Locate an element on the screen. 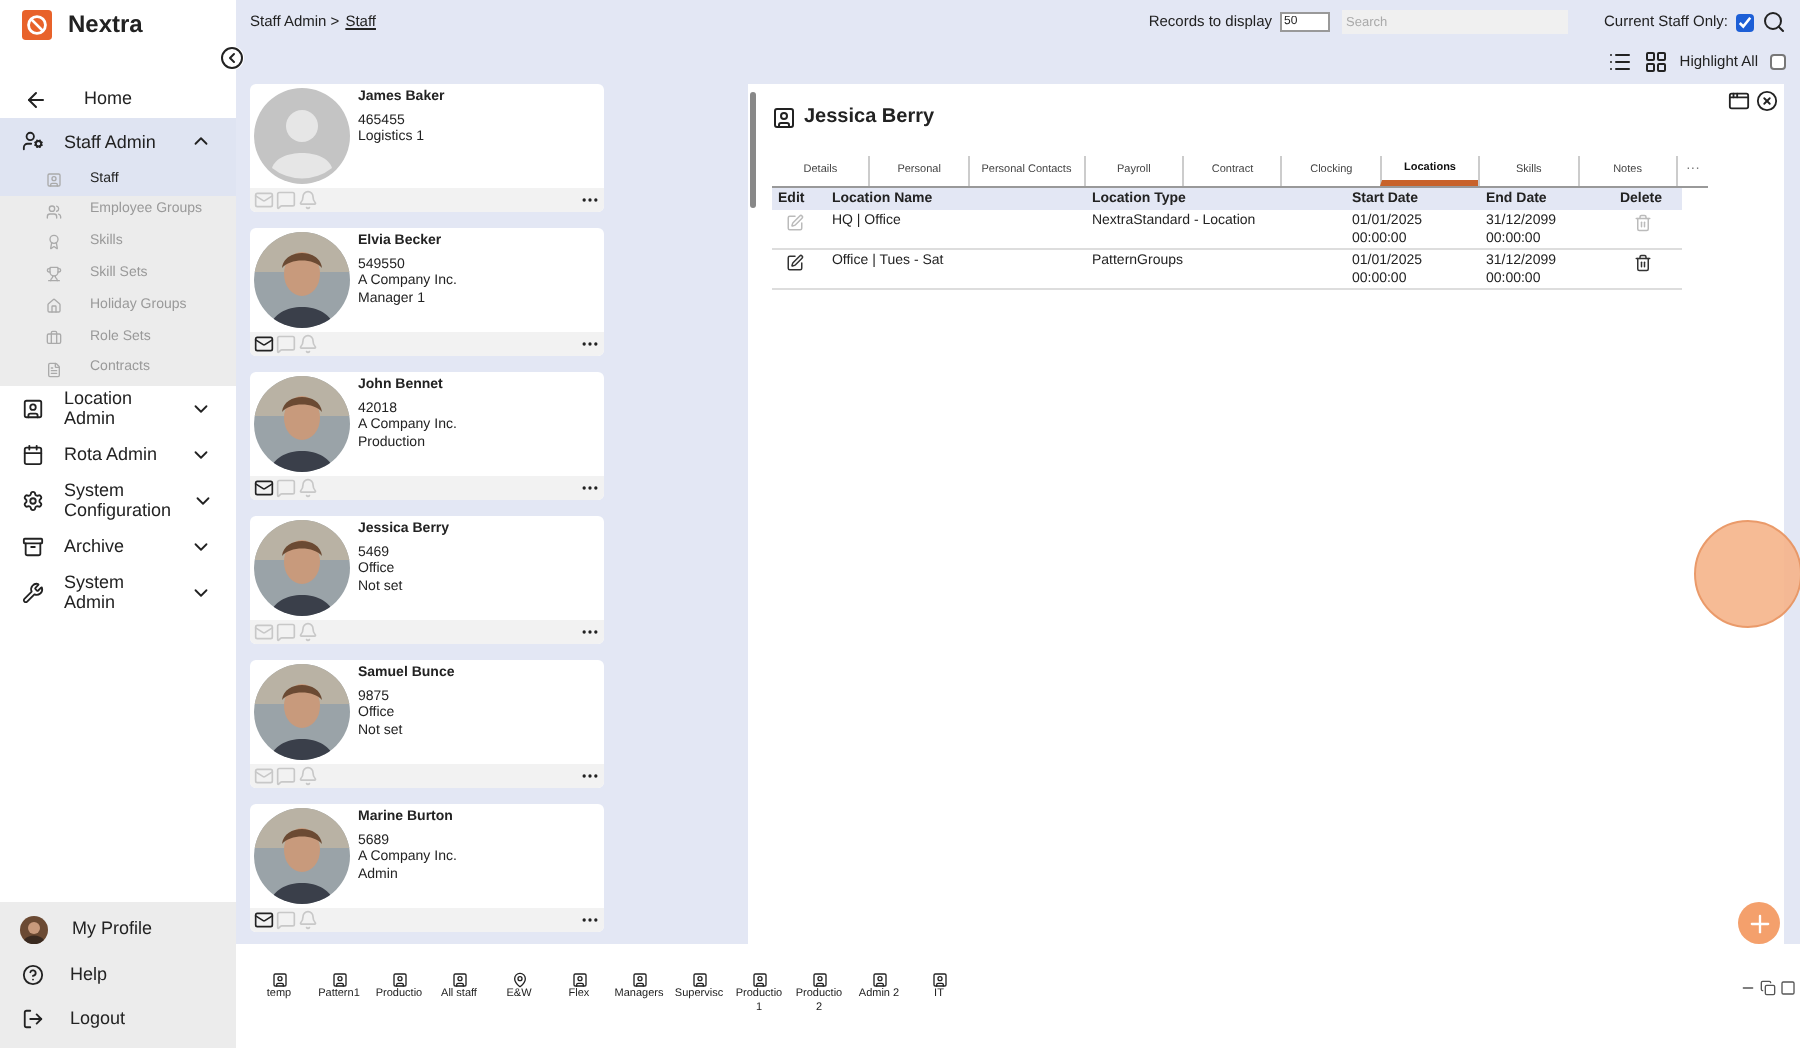 The height and width of the screenshot is (1048, 1800). current-staff-checkbox is located at coordinates (1745, 22).